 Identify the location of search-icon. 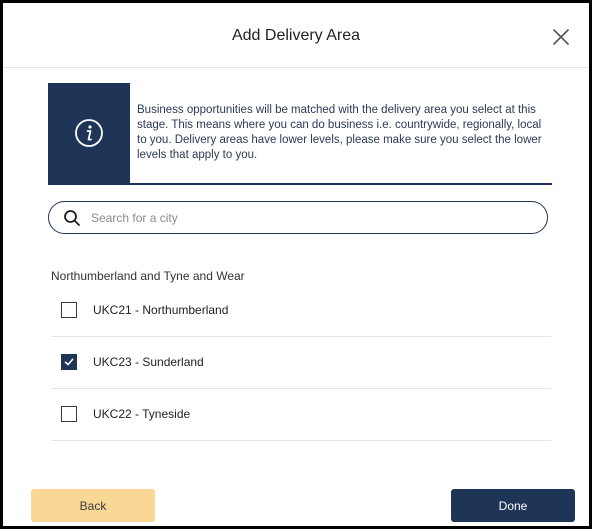
(72, 218).